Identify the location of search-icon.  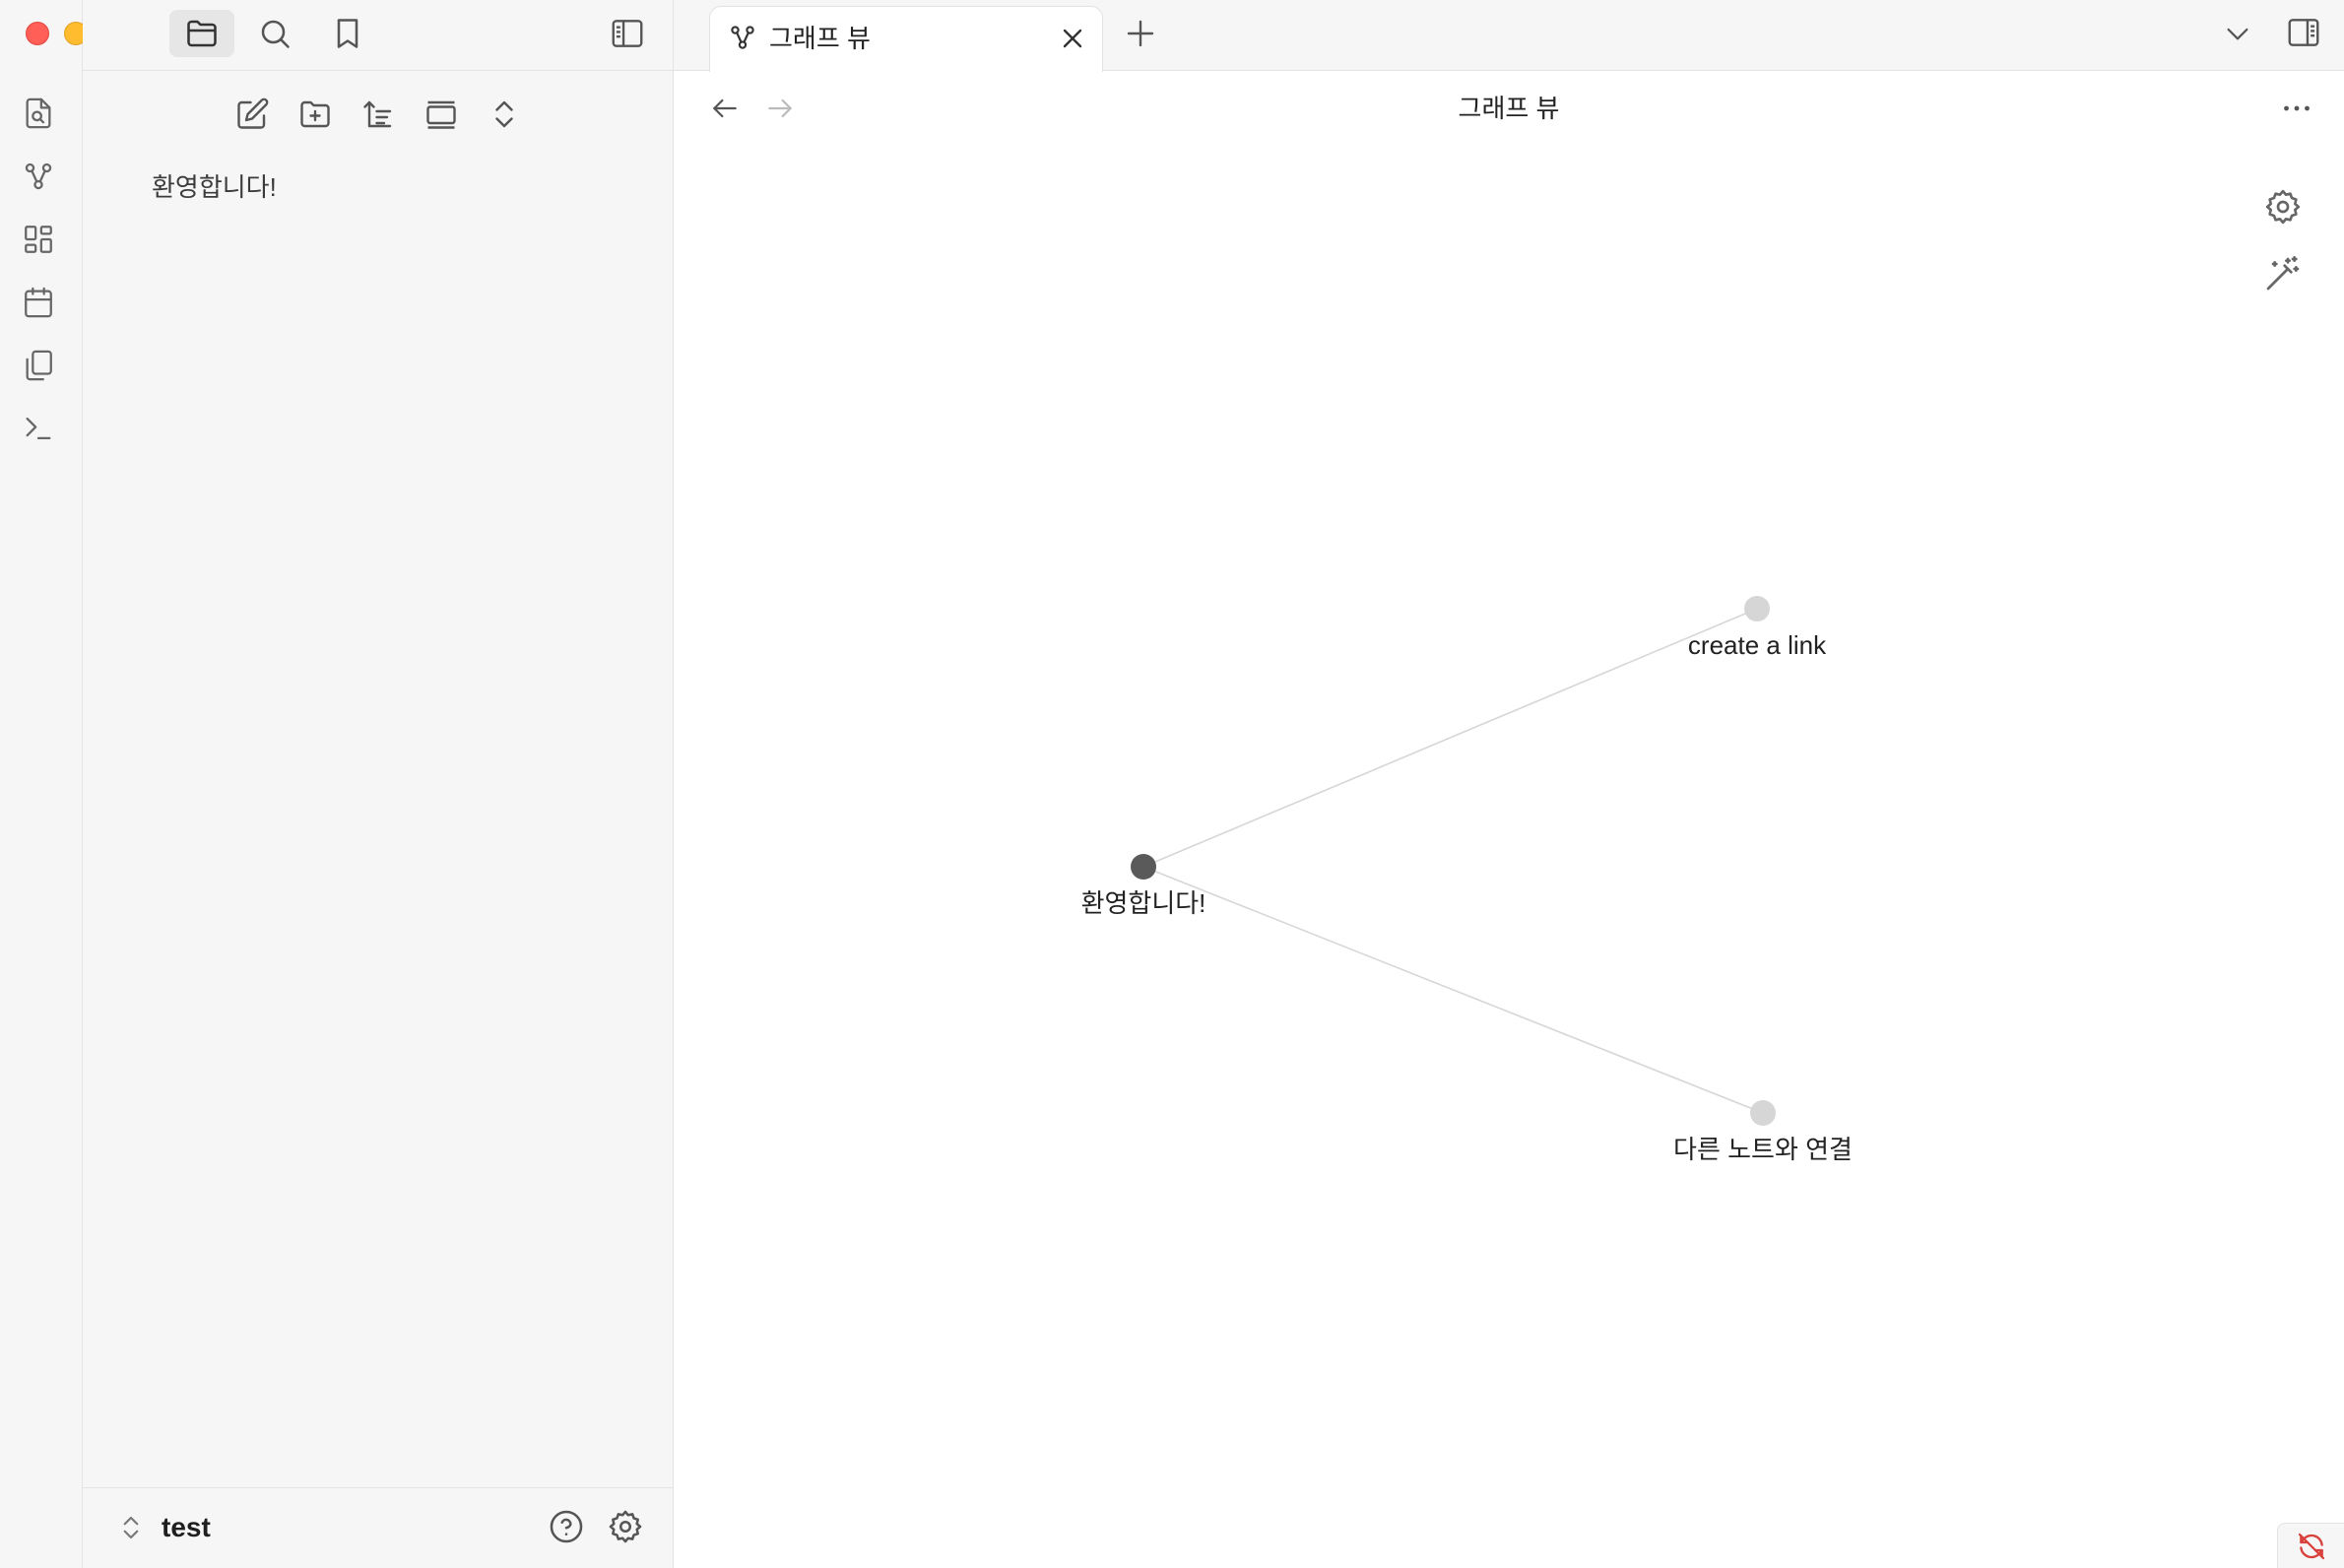
(275, 34).